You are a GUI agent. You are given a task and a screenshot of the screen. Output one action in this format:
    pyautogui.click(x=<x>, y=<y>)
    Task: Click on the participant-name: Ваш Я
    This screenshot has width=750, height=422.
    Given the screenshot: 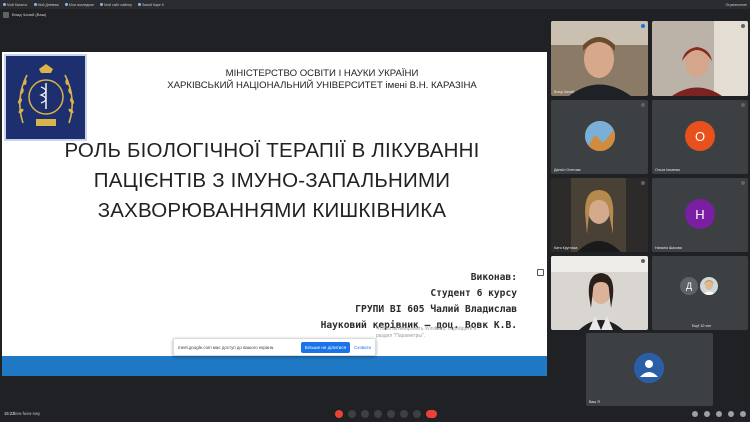 What is the action you would take?
    pyautogui.click(x=594, y=402)
    